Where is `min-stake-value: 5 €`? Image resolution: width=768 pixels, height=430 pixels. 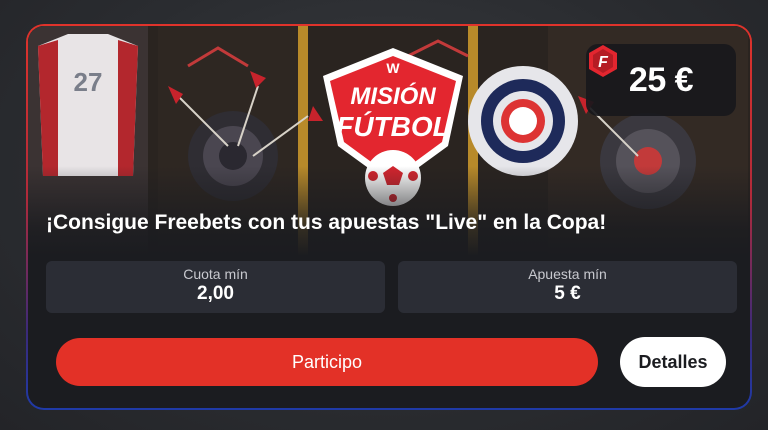 min-stake-value: 5 € is located at coordinates (567, 293).